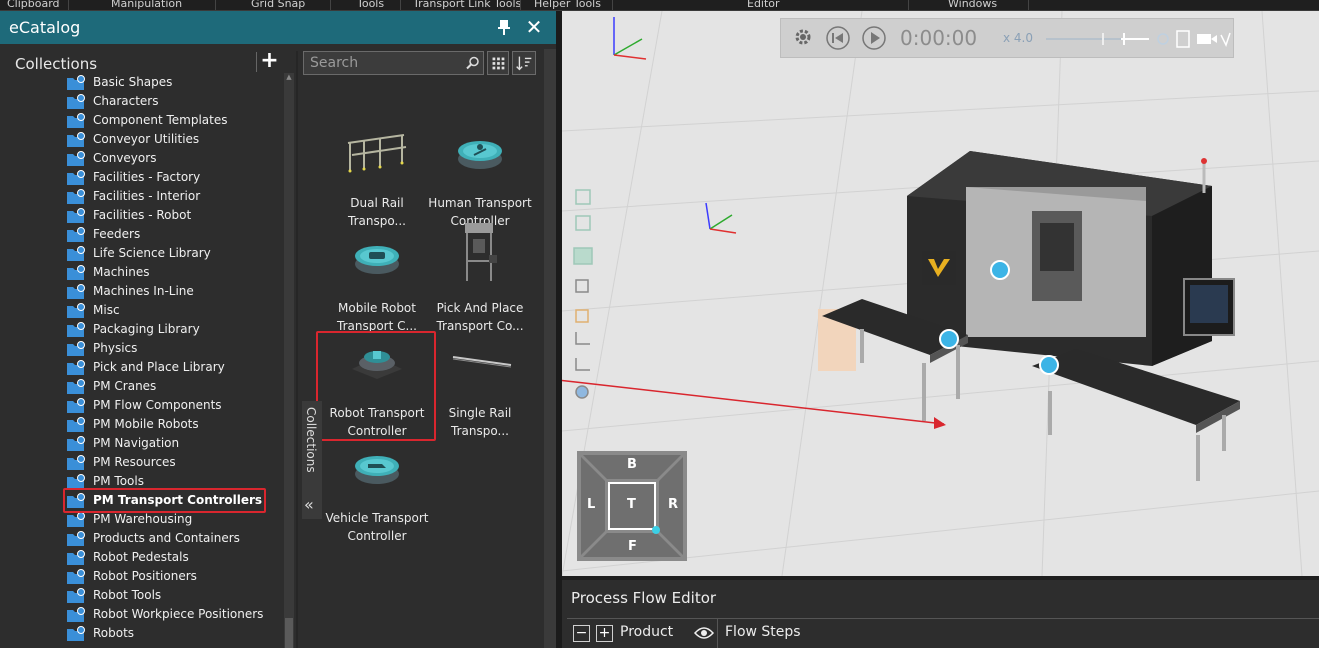 Image resolution: width=1319 pixels, height=648 pixels. I want to click on collection-item: Robot Pedestals, so click(173, 558).